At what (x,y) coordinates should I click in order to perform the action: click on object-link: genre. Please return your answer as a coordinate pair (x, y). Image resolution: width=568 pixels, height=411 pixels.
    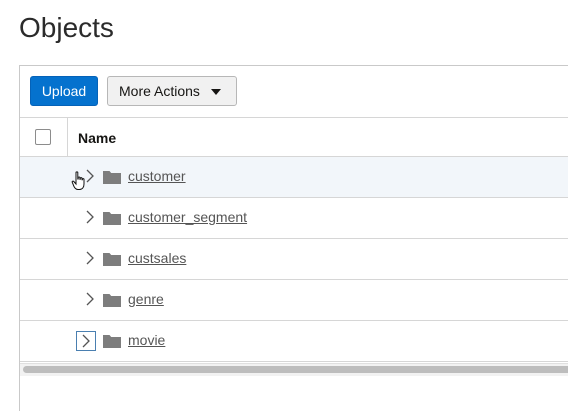
    Looking at the image, I should click on (146, 299).